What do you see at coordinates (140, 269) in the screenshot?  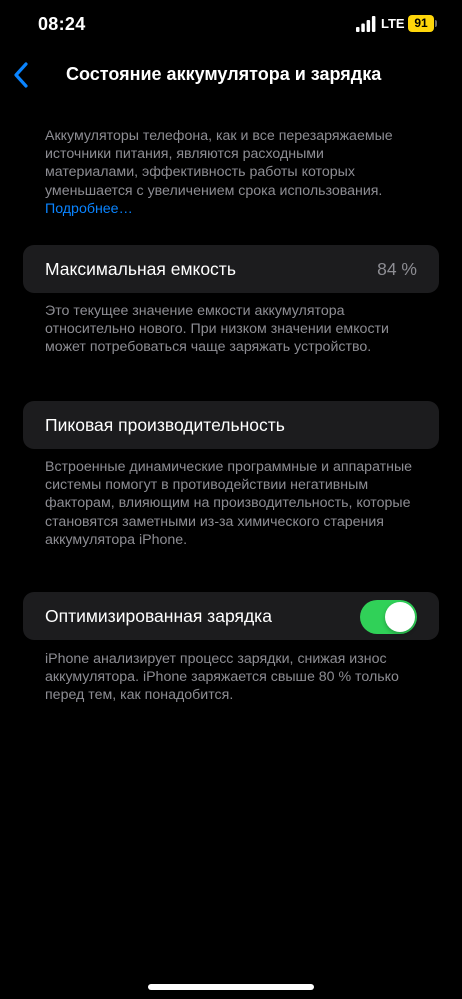 I see `max-capacity-label: Максимальная емкость` at bounding box center [140, 269].